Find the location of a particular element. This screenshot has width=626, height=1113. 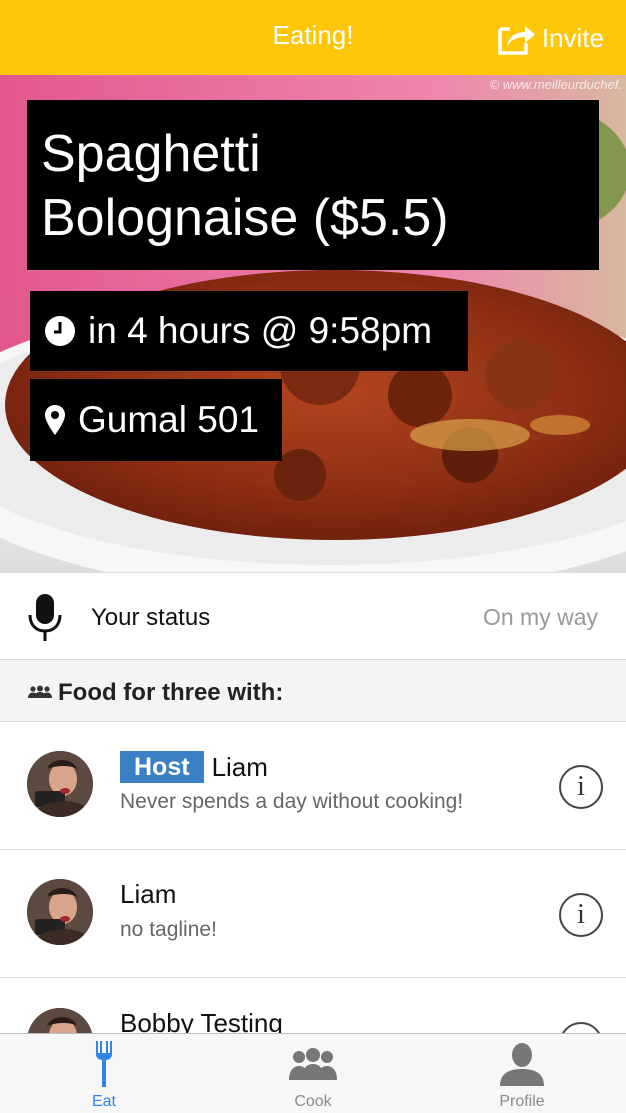

tab-bar: Eat Cook Profile is located at coordinates (313, 1073).